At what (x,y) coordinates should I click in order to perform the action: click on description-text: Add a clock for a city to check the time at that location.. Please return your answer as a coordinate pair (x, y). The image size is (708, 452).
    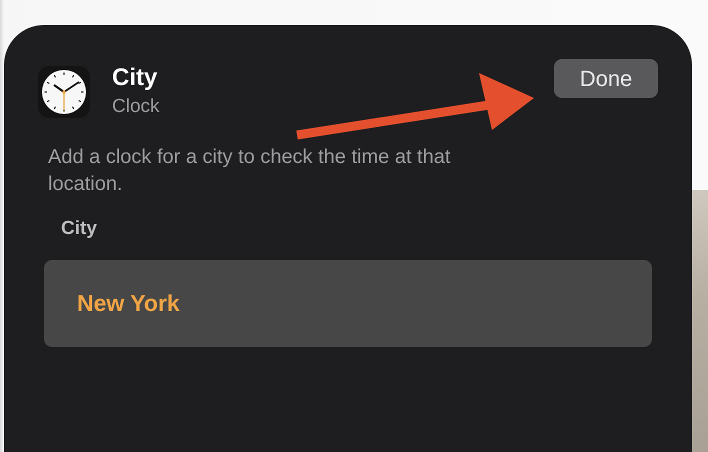
    Looking at the image, I should click on (250, 171).